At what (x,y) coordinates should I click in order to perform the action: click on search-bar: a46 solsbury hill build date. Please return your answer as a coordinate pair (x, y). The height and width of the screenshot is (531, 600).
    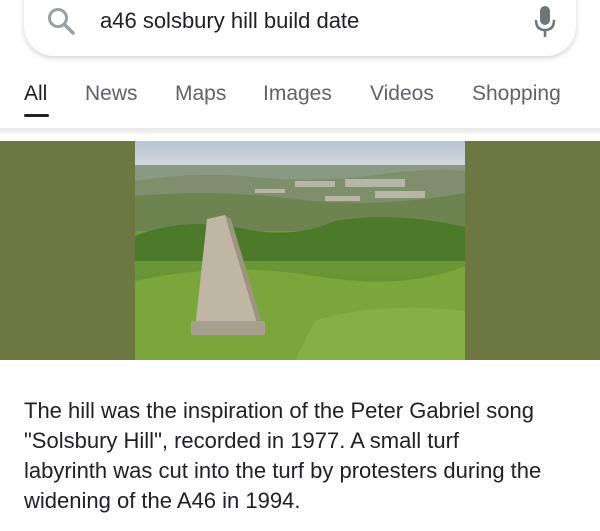
    Looking at the image, I should click on (300, 28).